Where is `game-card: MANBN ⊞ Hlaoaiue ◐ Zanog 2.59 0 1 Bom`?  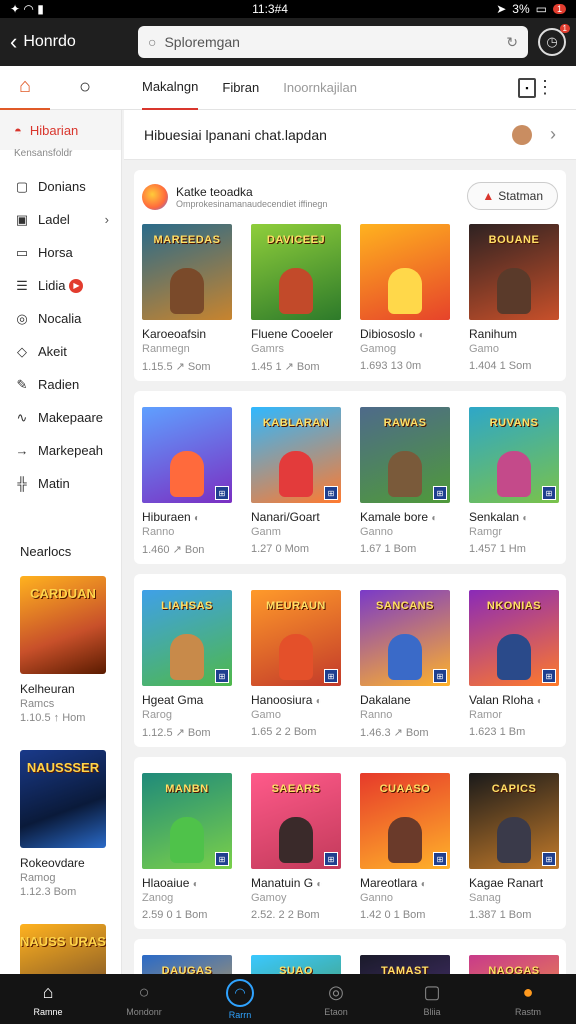
game-card: MANBN ⊞ Hlaoaiue ◐ Zanog 2.59 0 1 Bom is located at coordinates (187, 847).